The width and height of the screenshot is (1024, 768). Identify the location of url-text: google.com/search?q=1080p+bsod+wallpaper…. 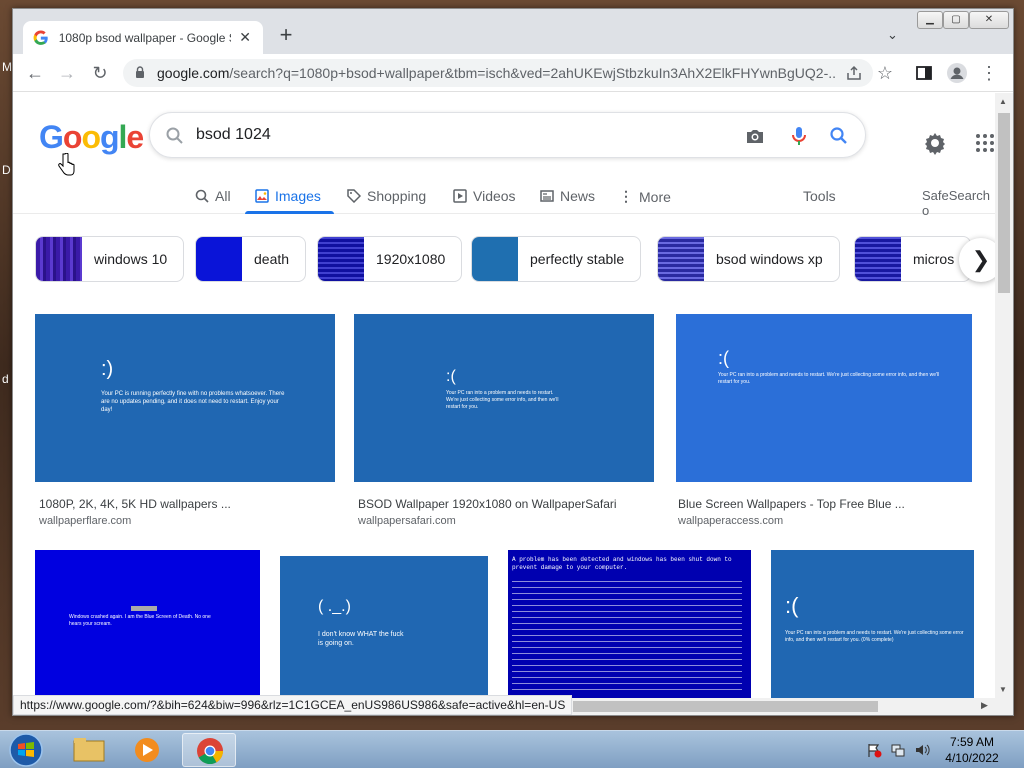
(497, 73).